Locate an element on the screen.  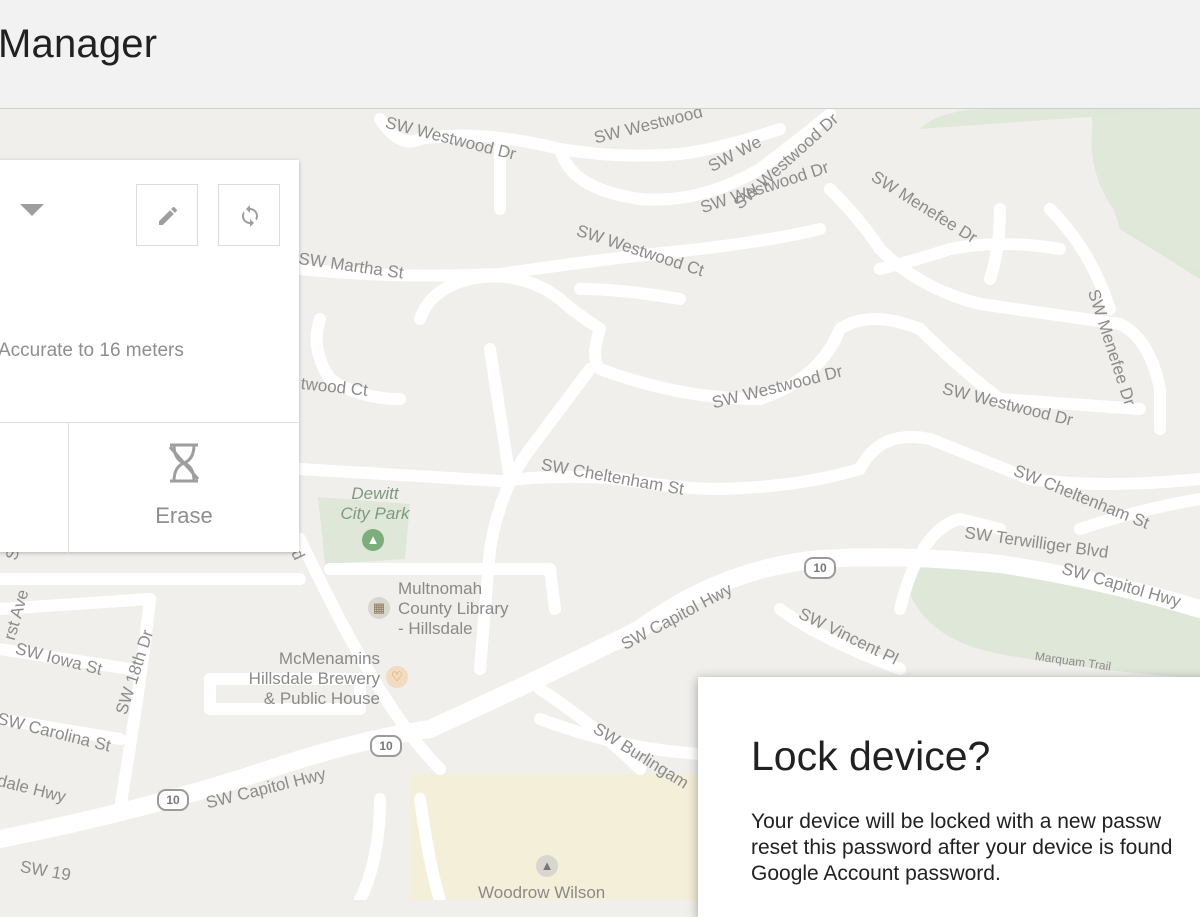
erase-label: Erase is located at coordinates (184, 515).